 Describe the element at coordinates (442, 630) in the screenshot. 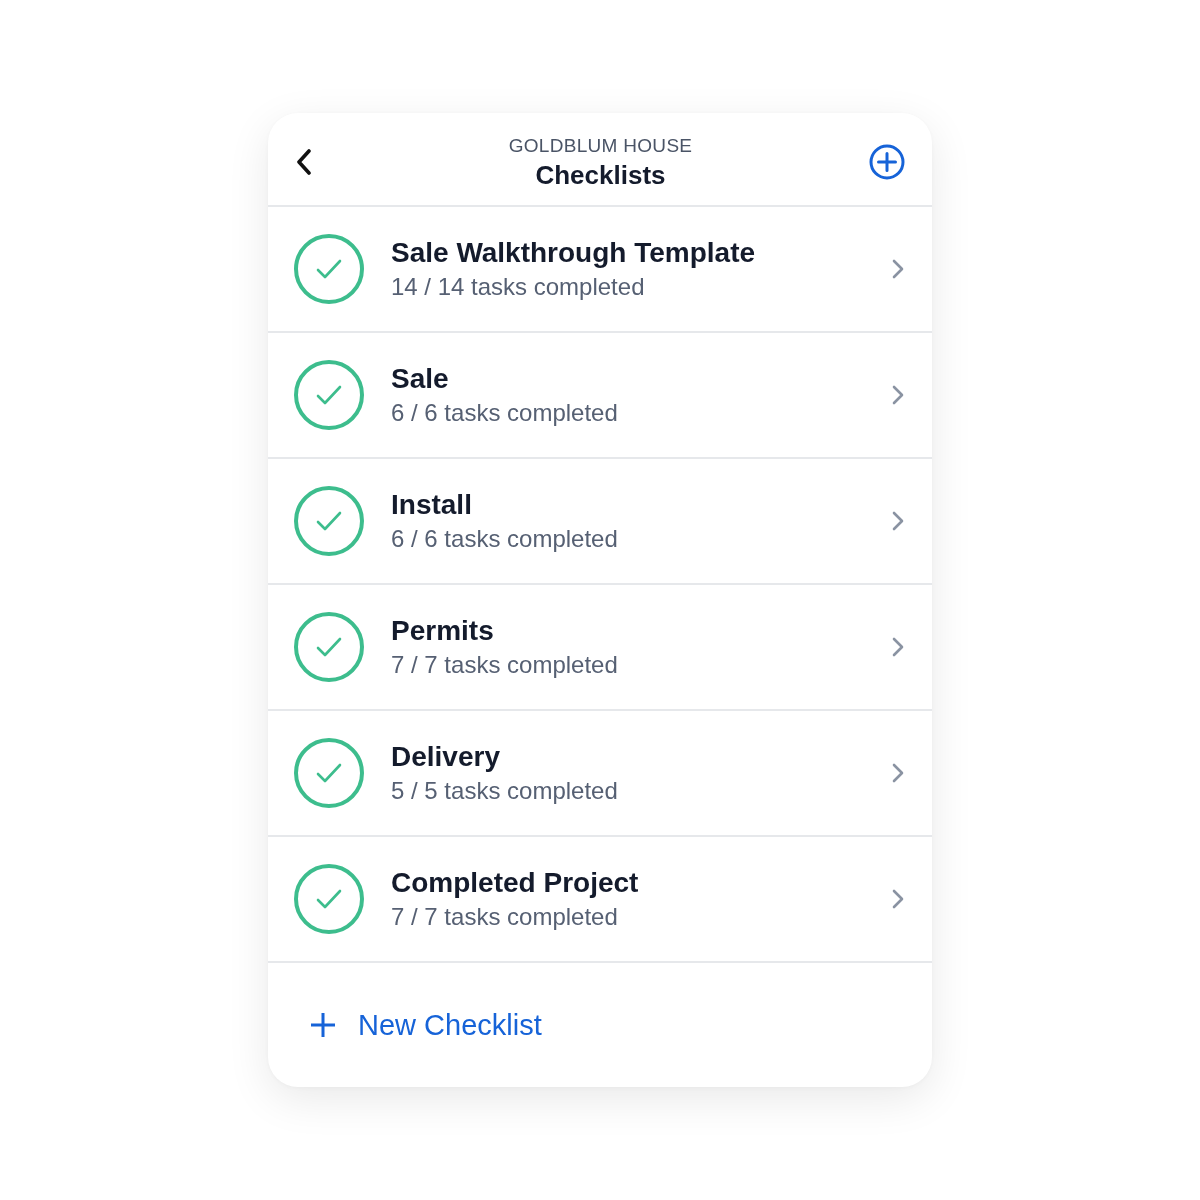

I see `checklist-title: Permits` at that location.